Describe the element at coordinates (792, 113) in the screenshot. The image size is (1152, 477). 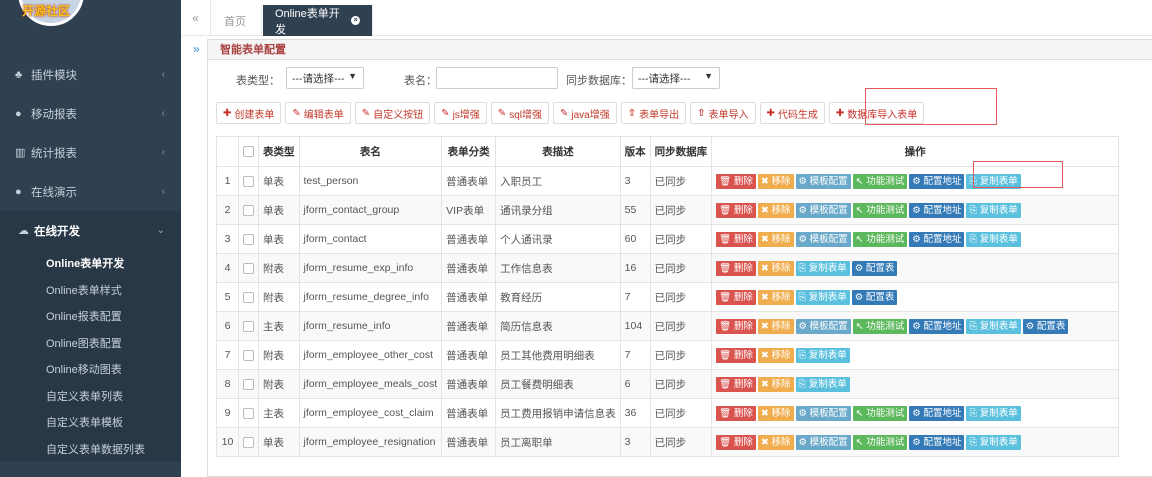
I see `code-gen-button: ✚ 代码生成` at that location.